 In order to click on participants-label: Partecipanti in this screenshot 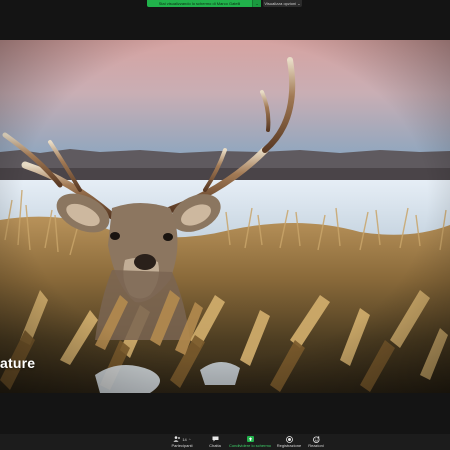, I will do `click(182, 445)`.